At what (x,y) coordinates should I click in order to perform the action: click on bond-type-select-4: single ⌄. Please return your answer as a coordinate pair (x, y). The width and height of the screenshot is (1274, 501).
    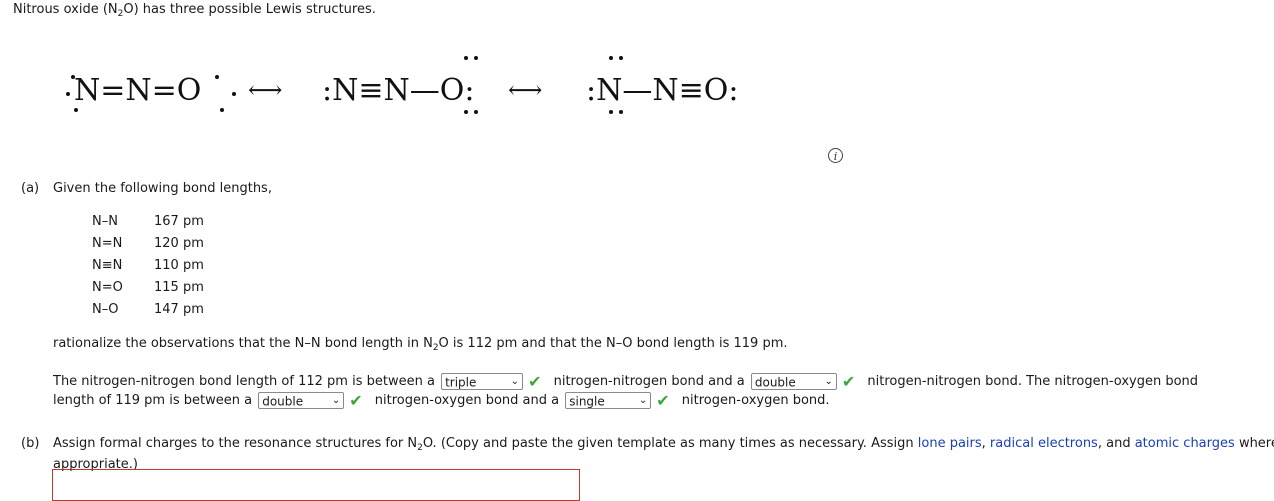
    Looking at the image, I should click on (608, 400).